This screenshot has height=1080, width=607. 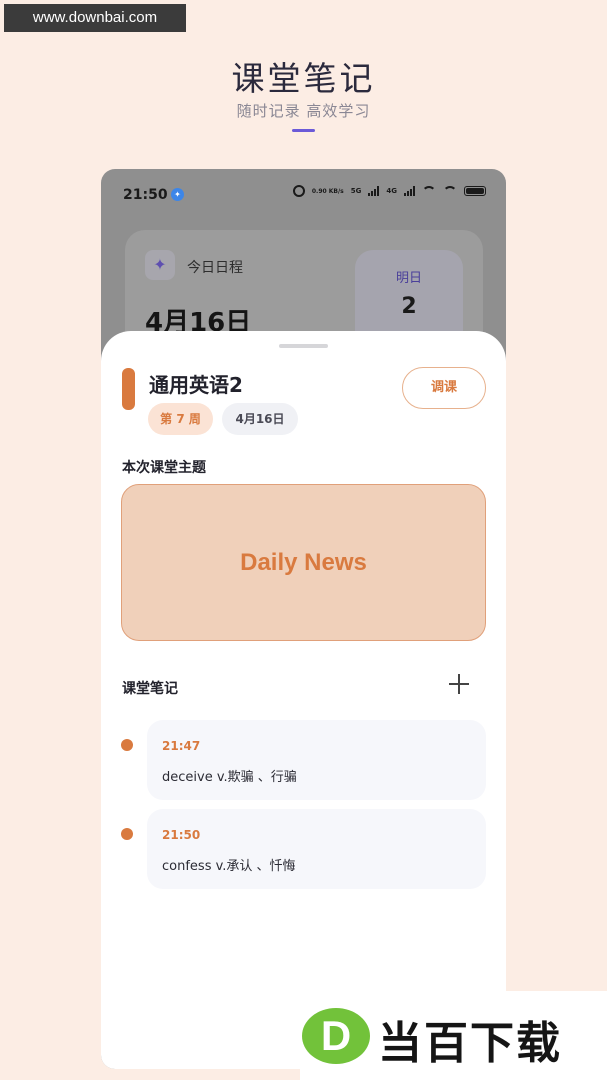 I want to click on brand-logo: D 当百下载, so click(x=453, y=1035).